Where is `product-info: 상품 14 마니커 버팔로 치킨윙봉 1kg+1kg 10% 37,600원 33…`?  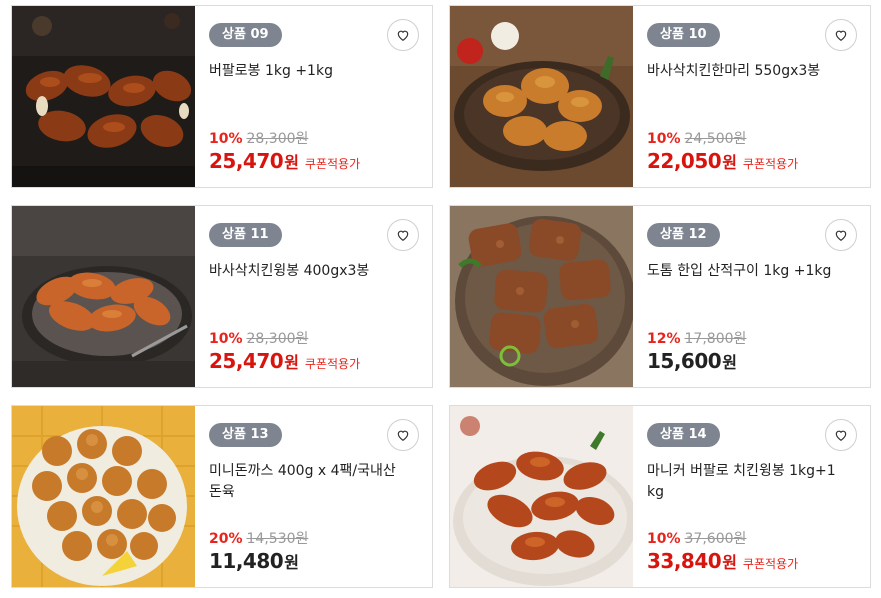 product-info: 상품 14 마니커 버팔로 치킨윙봉 1kg+1kg 10% 37,600원 33… is located at coordinates (751, 496).